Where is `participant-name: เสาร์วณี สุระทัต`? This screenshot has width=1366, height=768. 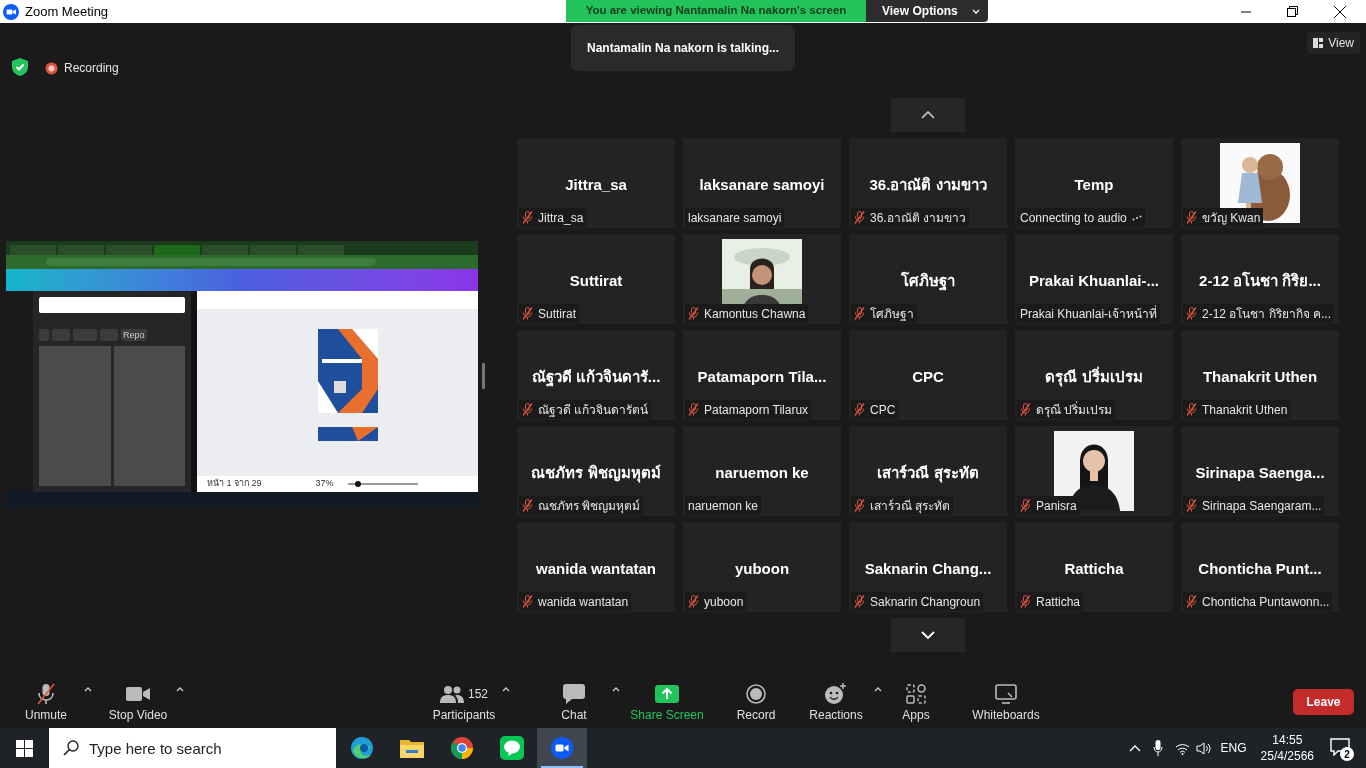 participant-name: เสาร์วณี สุระทัต is located at coordinates (928, 474).